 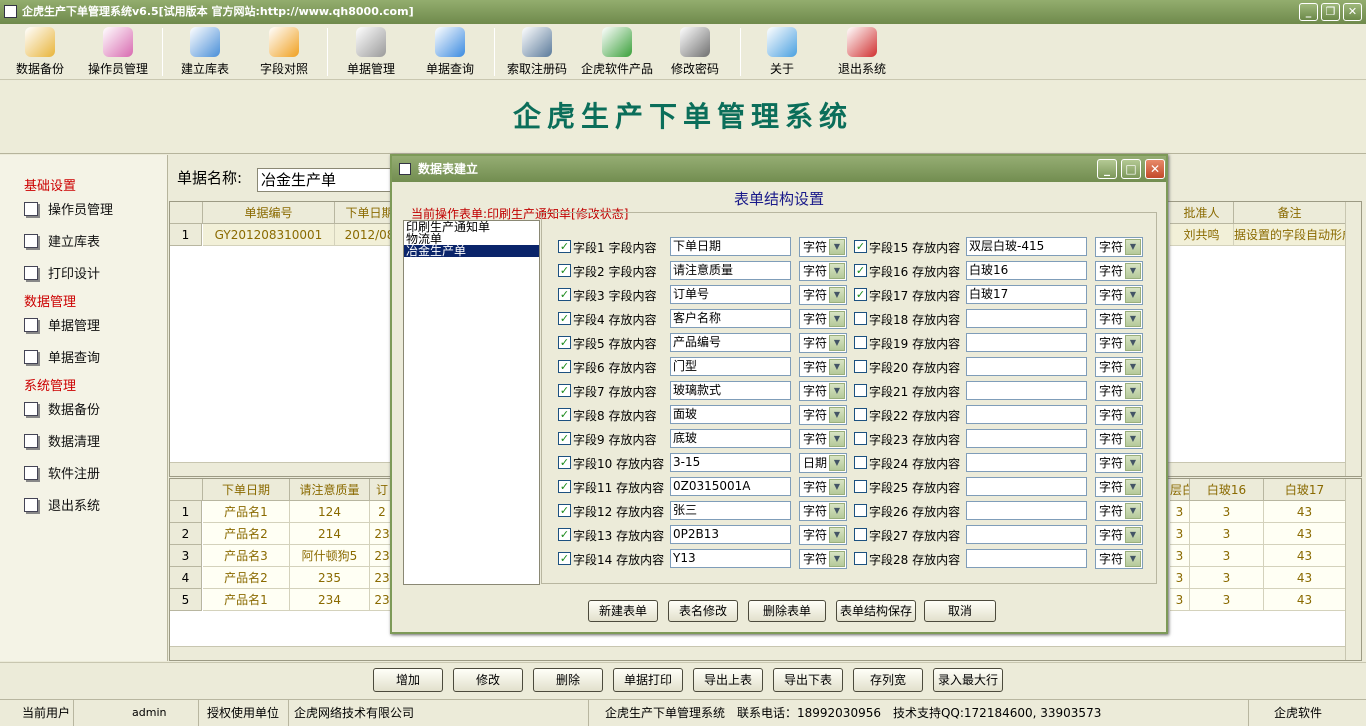 What do you see at coordinates (330, 490) in the screenshot?
I see `grid-header: 请注意质量` at bounding box center [330, 490].